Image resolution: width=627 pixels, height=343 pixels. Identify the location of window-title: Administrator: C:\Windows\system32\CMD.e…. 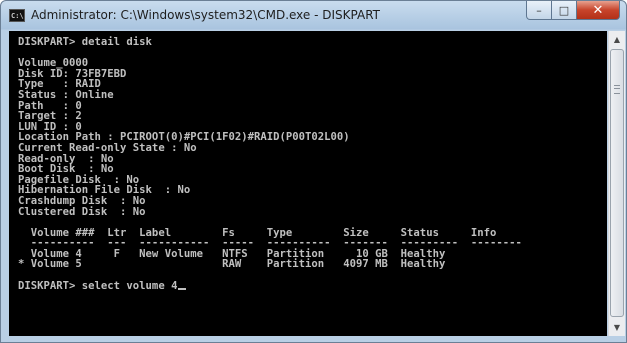
(205, 15).